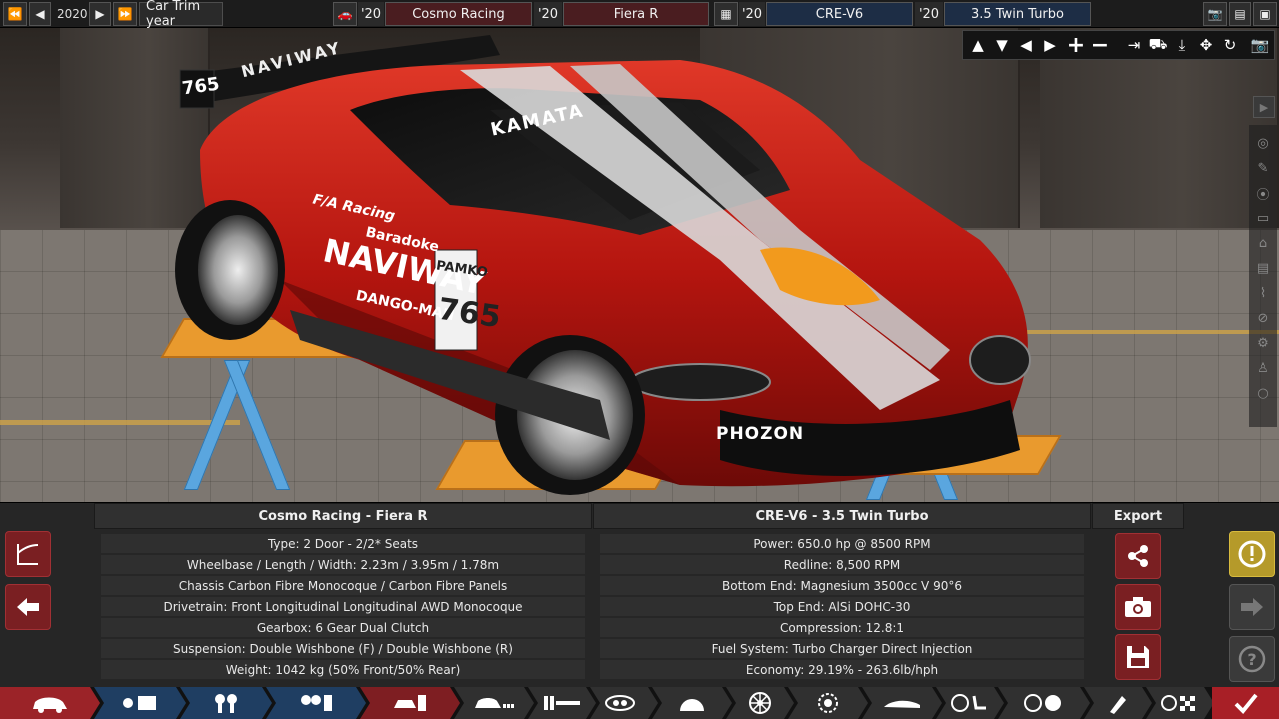 This screenshot has width=1279, height=719. Describe the element at coordinates (929, 14) in the screenshot. I see `engine-year-2: '20` at that location.